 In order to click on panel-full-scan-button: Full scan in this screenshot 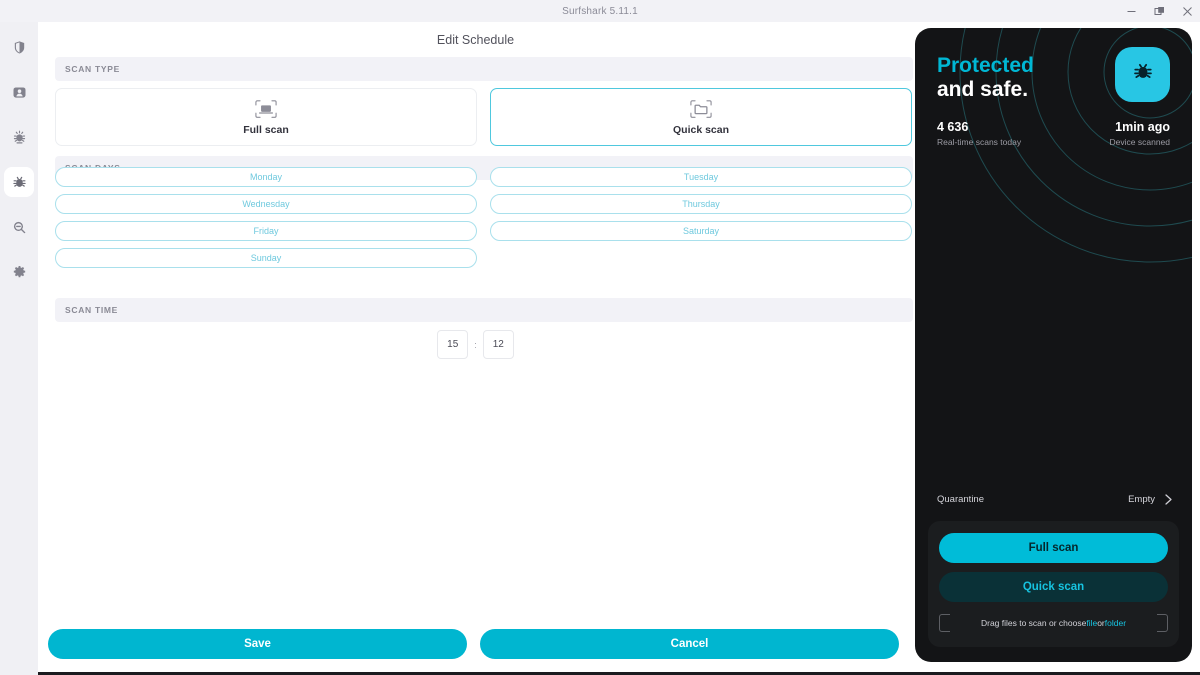, I will do `click(1053, 548)`.